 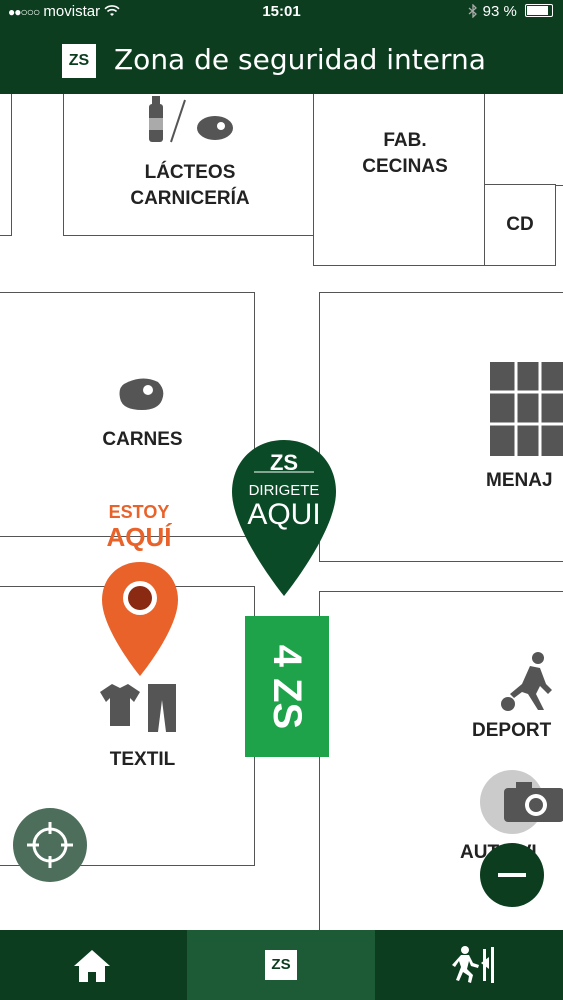 I want to click on tab-exit, so click(x=469, y=965).